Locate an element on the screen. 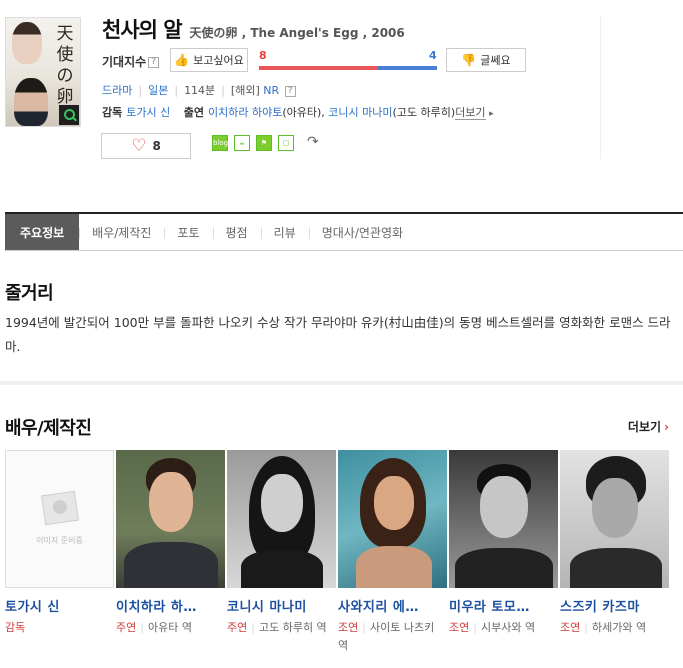  cast-card: 미우라 토모… 조연 | 시부사와 역 is located at coordinates (504, 552).